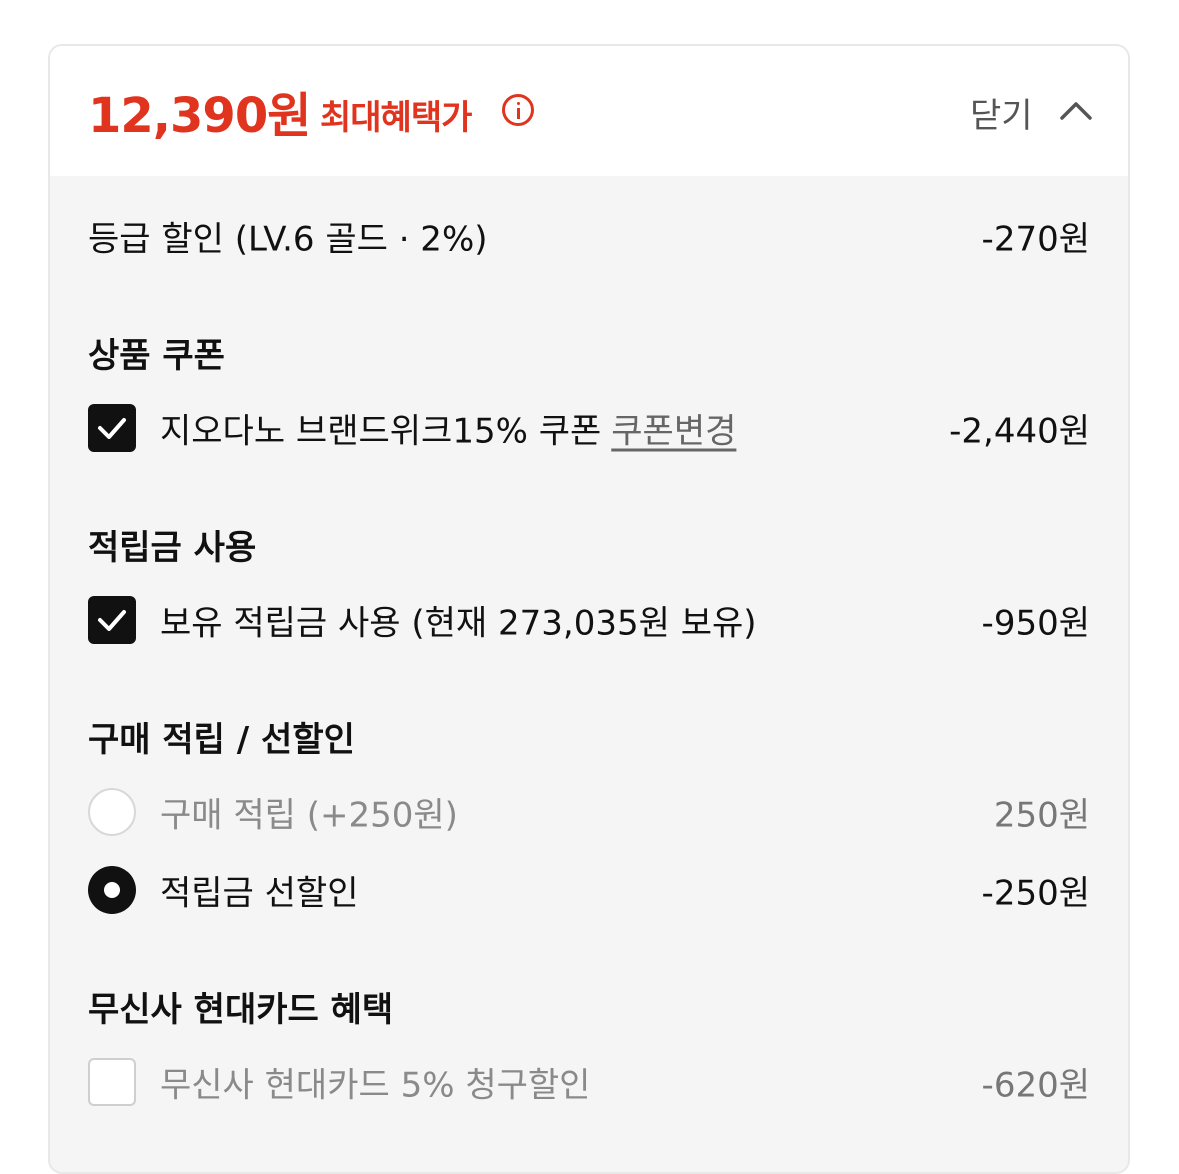 The image size is (1179, 1174). I want to click on purchase-reward-title: 구매 적립 / 선할인, so click(221, 740).